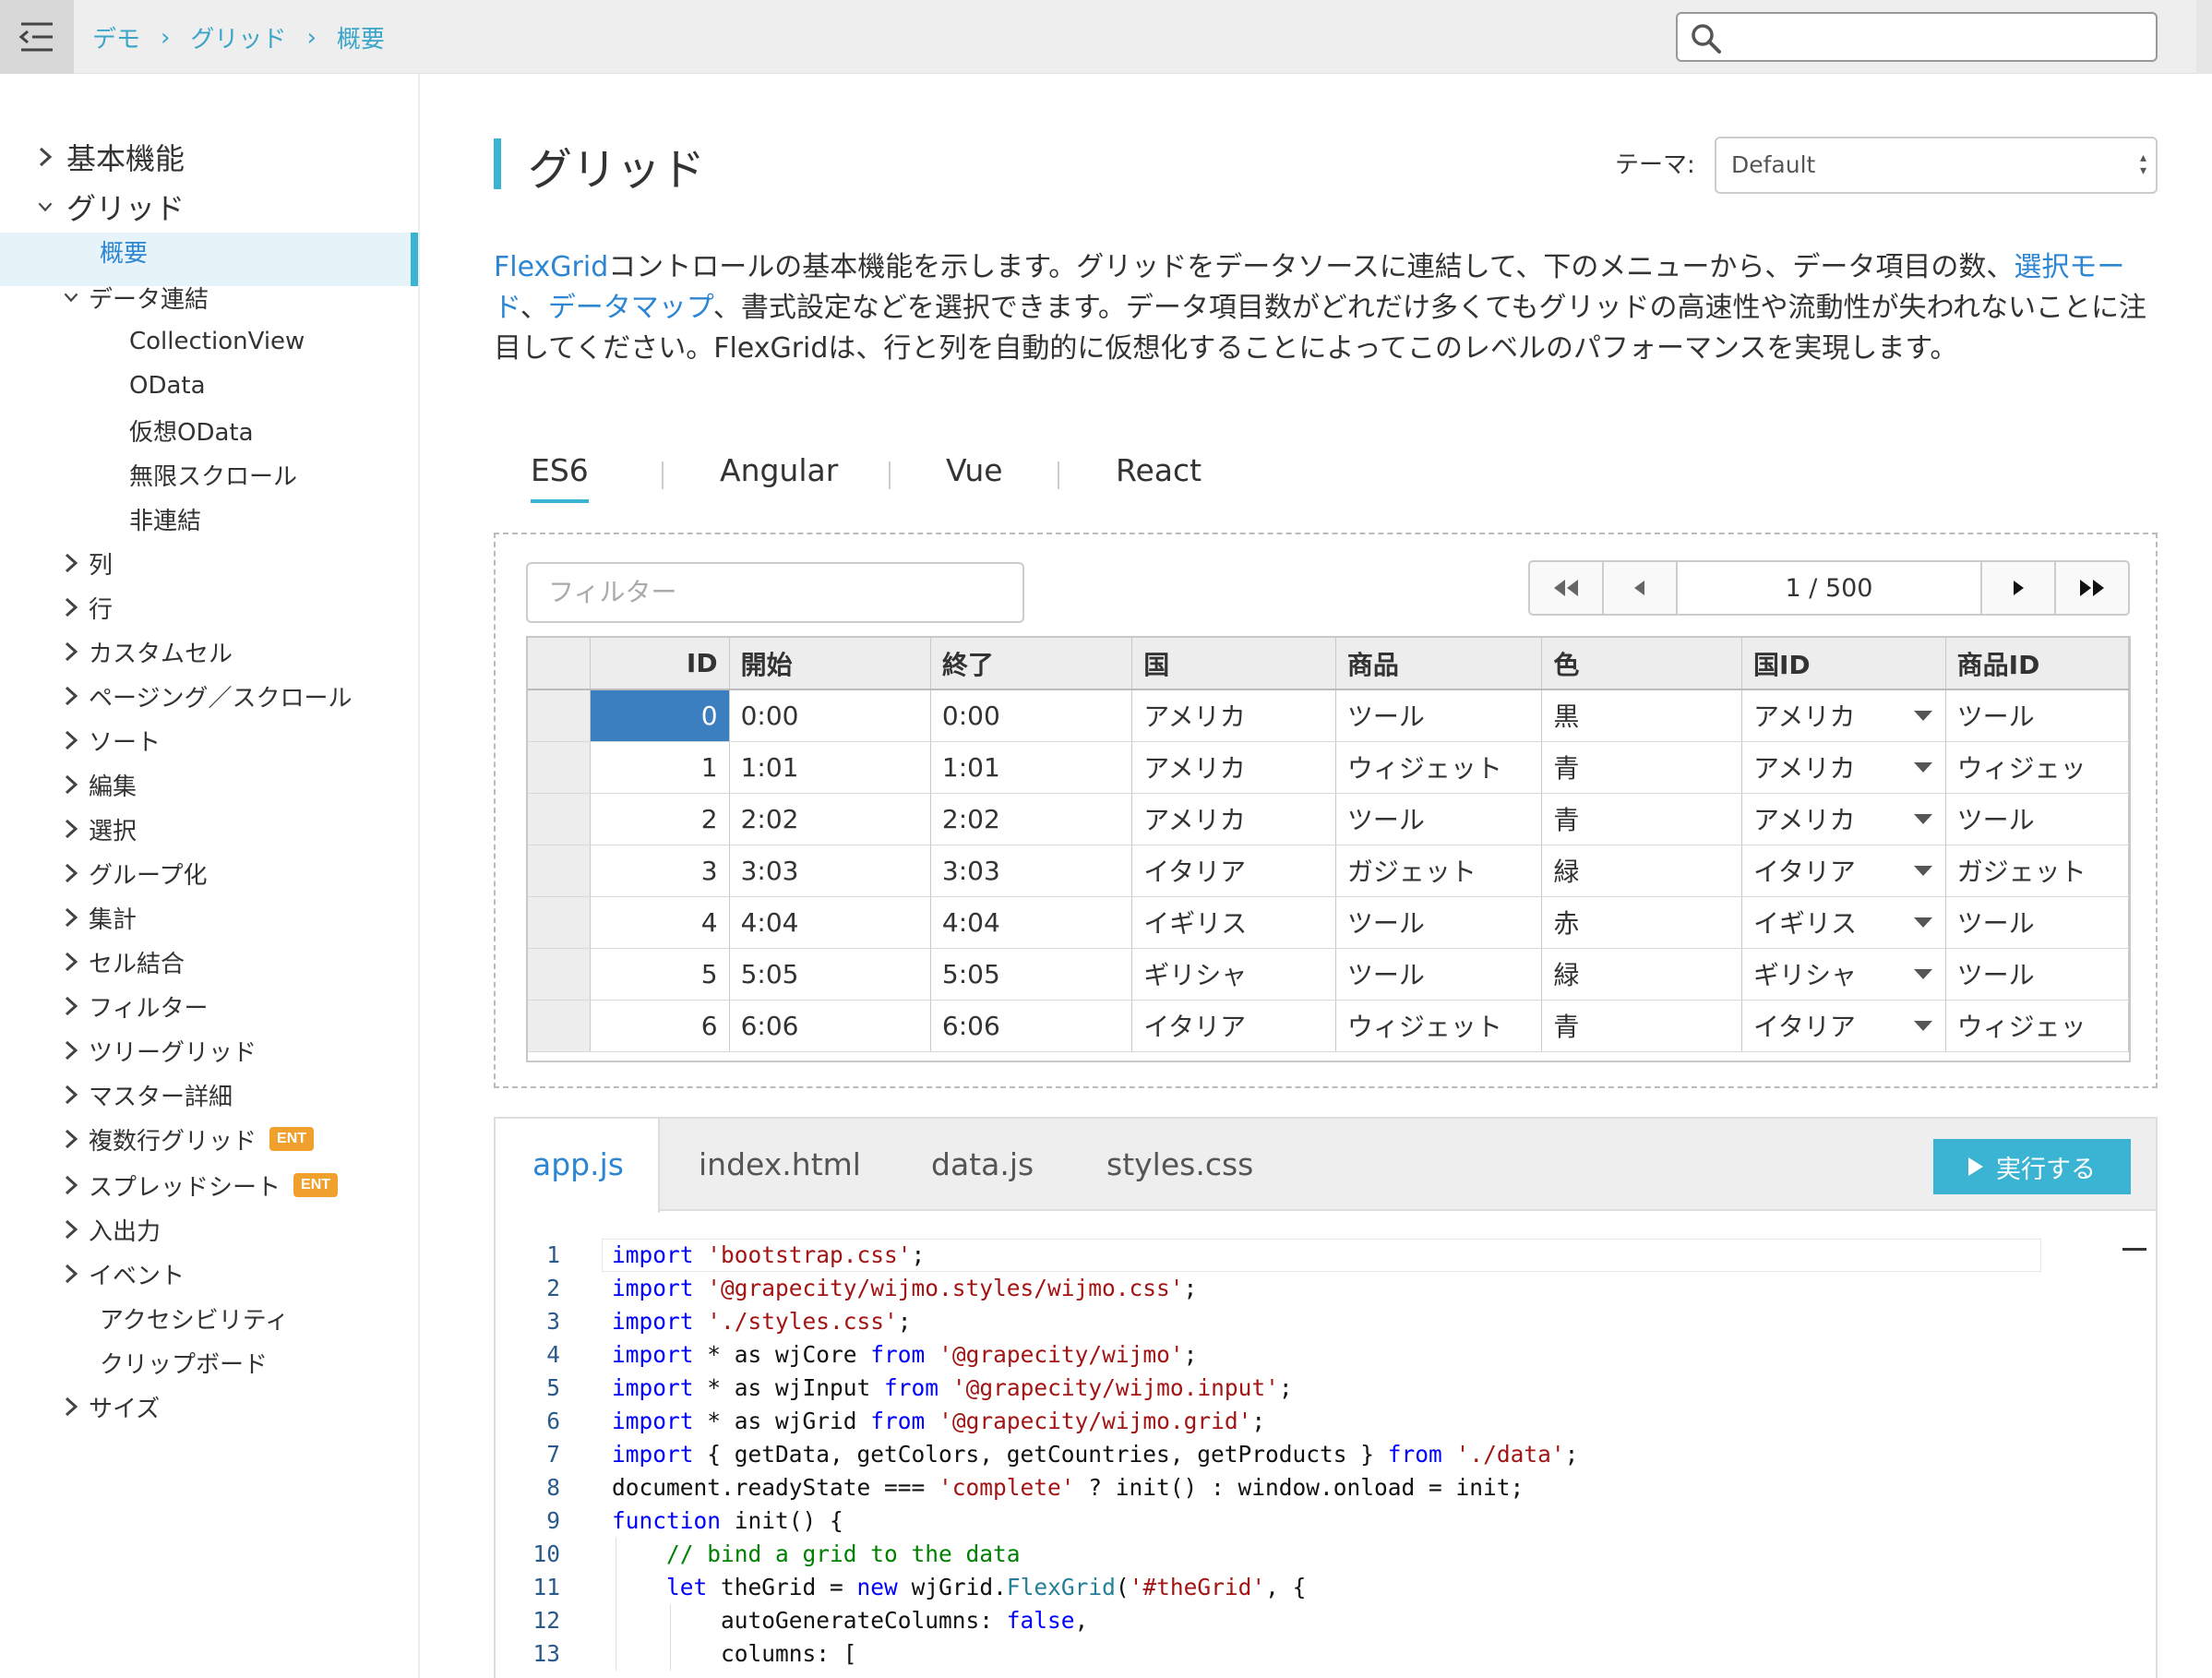 The height and width of the screenshot is (1678, 2212). What do you see at coordinates (1843, 974) in the screenshot?
I see `grid-cell: ギリシャ` at bounding box center [1843, 974].